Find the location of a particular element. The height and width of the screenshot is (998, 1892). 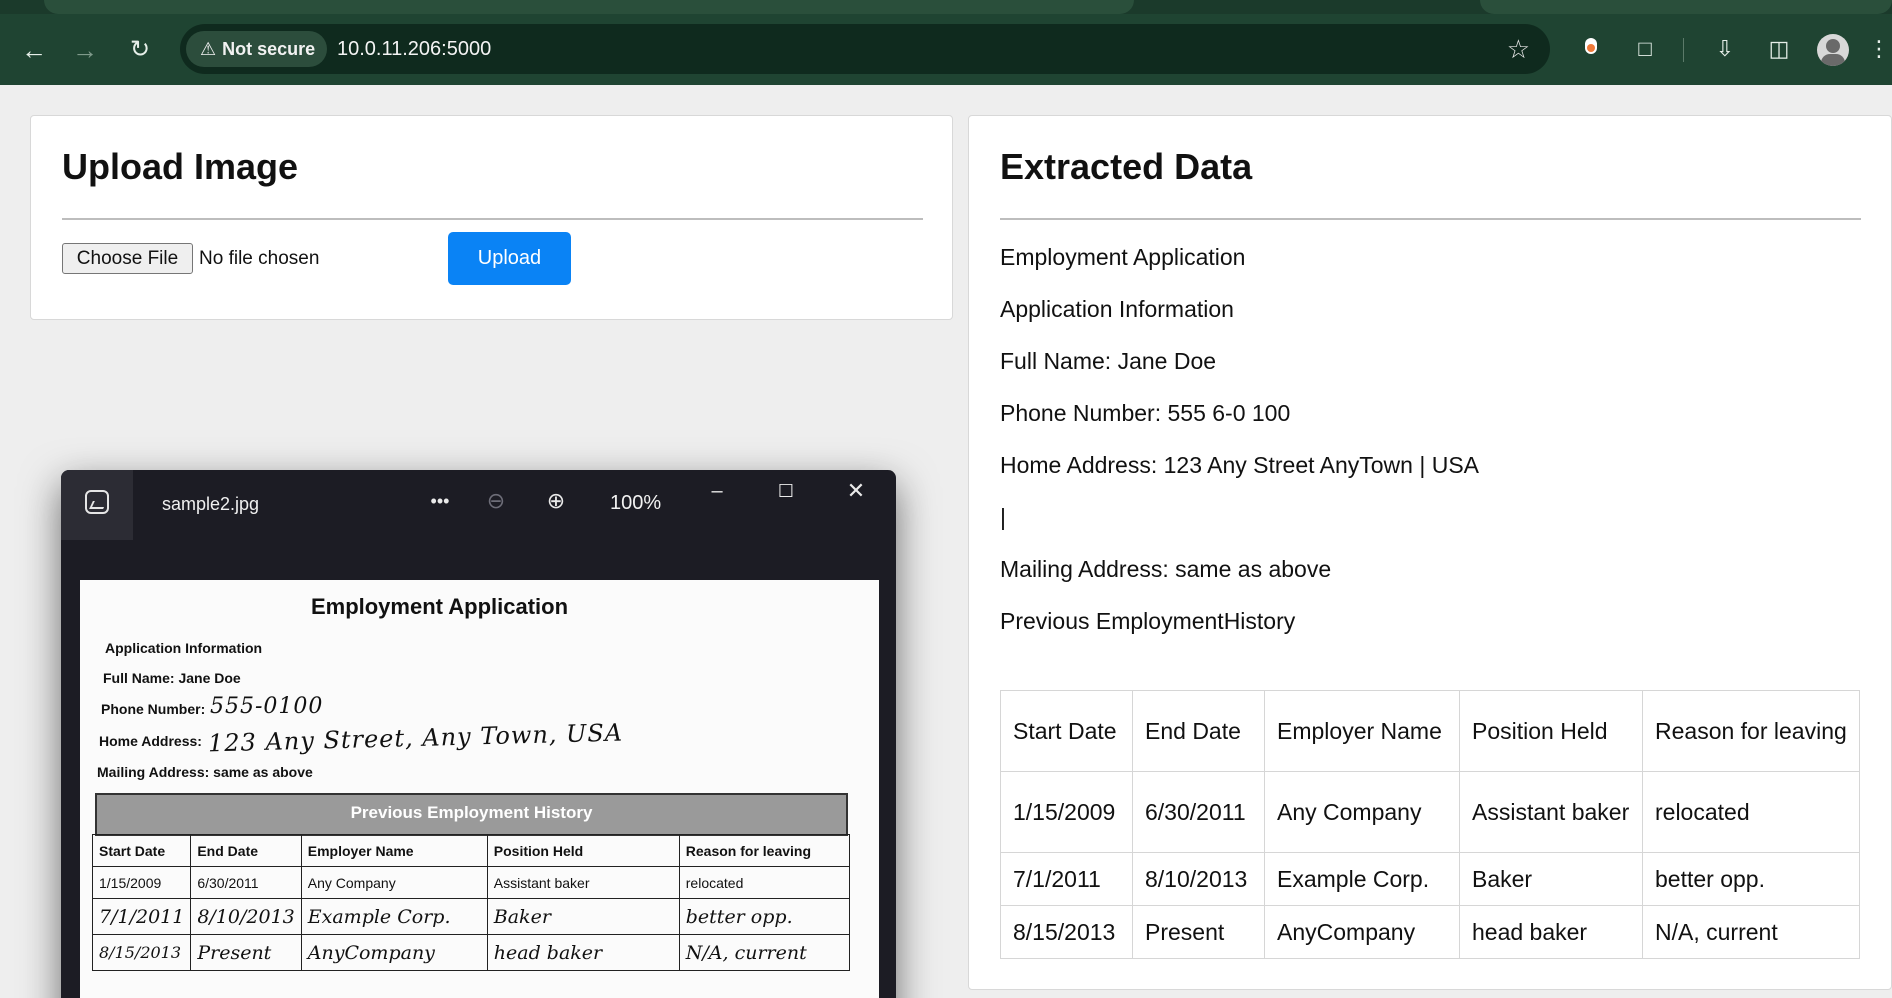

doc-cell: Present is located at coordinates (246, 952).